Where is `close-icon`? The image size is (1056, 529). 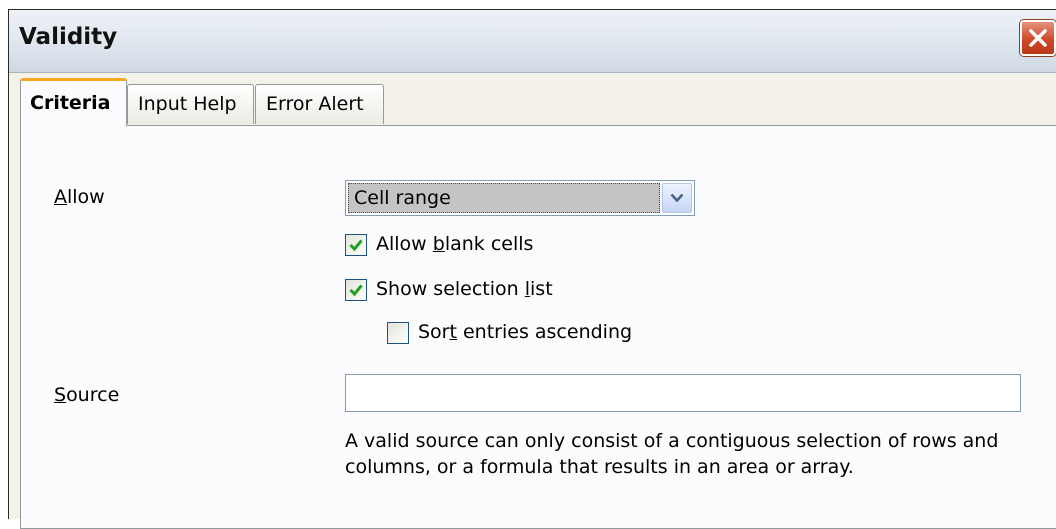 close-icon is located at coordinates (1038, 38).